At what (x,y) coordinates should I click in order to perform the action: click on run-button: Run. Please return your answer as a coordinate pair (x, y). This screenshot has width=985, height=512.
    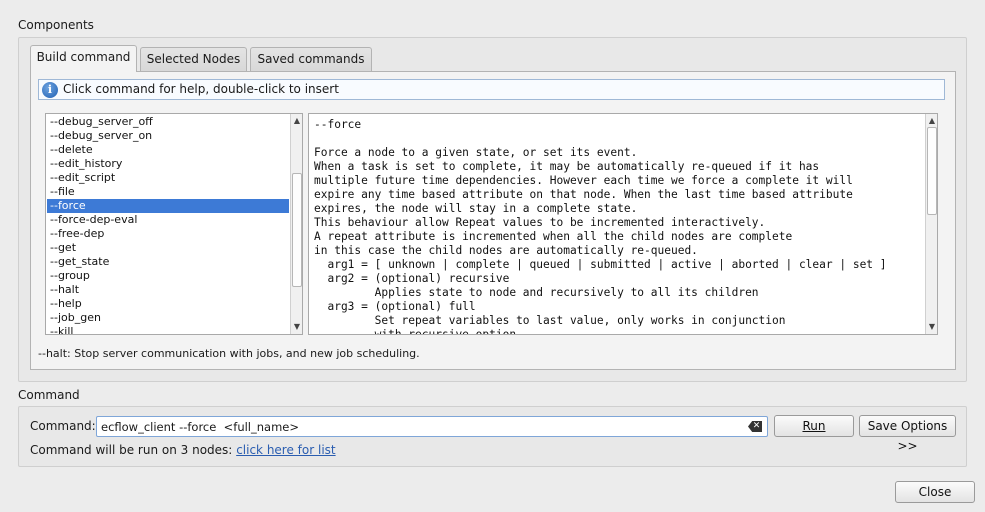
    Looking at the image, I should click on (814, 426).